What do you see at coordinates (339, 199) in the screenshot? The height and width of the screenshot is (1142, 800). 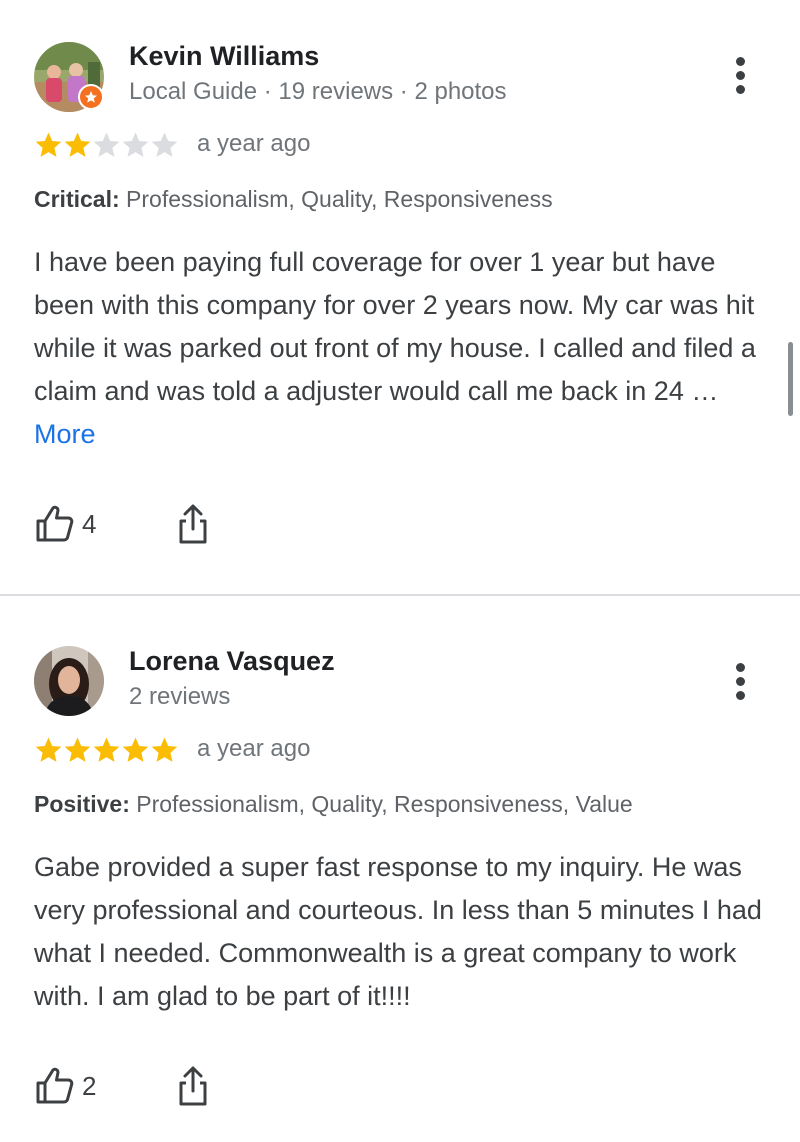 I see `attribute-values: Professionalism, Quality, Responsiveness` at bounding box center [339, 199].